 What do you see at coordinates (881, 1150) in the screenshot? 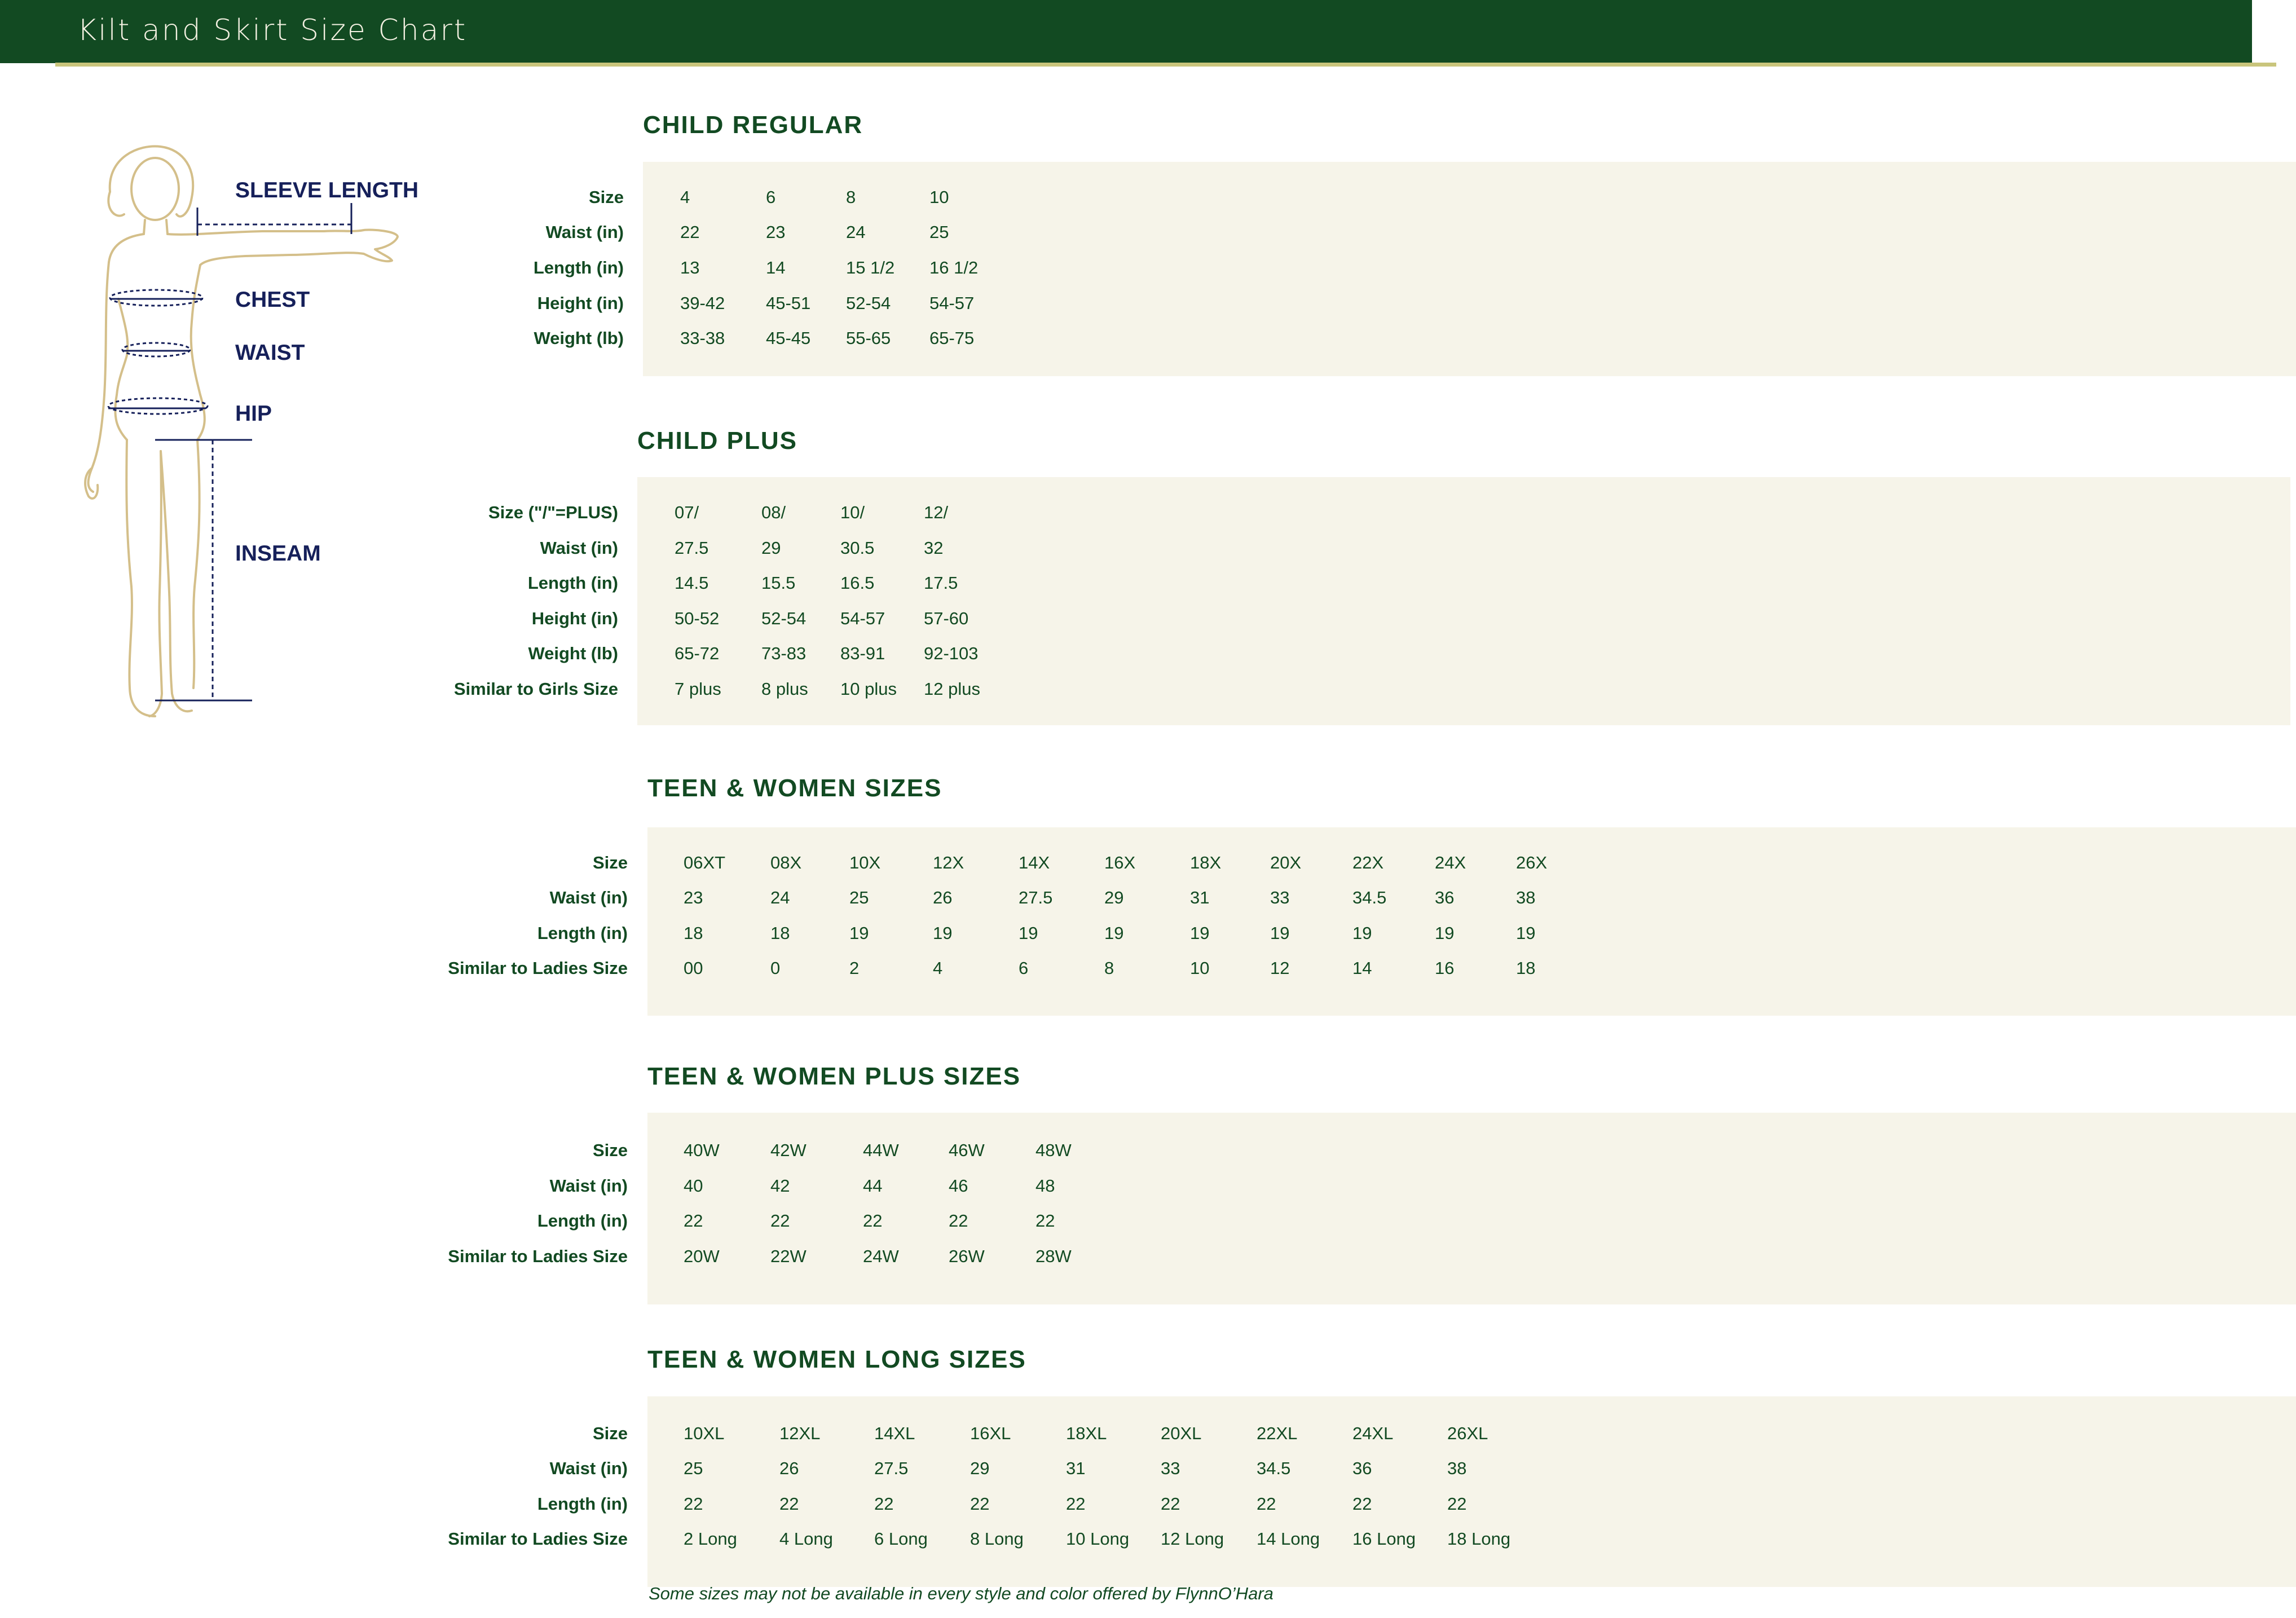
I see `table-cell: 44W` at bounding box center [881, 1150].